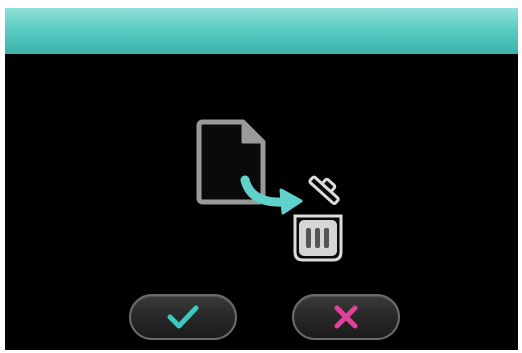 This screenshot has width=522, height=353. I want to click on confirm-button, so click(183, 317).